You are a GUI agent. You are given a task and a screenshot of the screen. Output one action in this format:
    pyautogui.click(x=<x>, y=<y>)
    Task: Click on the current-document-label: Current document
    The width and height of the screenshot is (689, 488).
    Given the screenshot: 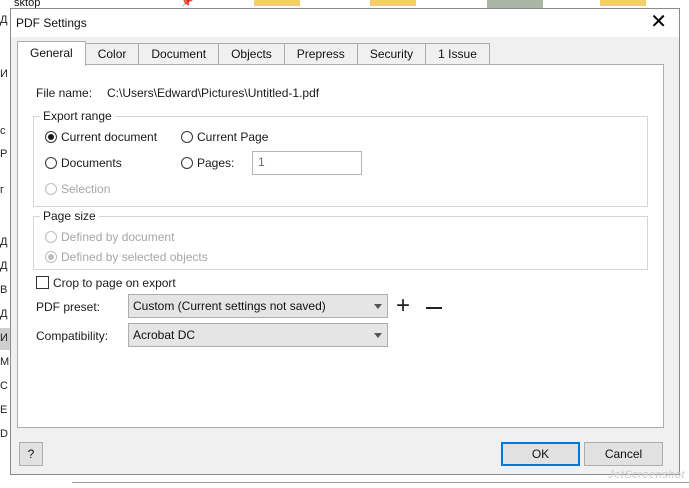 What is the action you would take?
    pyautogui.click(x=109, y=137)
    